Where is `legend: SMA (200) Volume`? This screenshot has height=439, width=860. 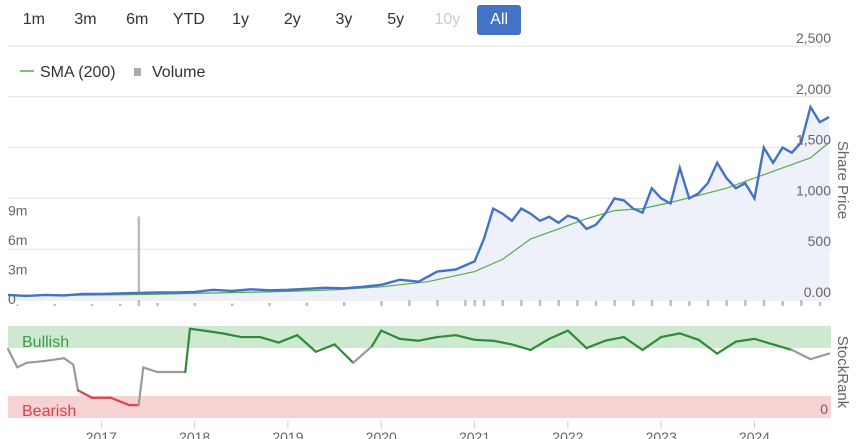
legend: SMA (200) Volume is located at coordinates (112, 72).